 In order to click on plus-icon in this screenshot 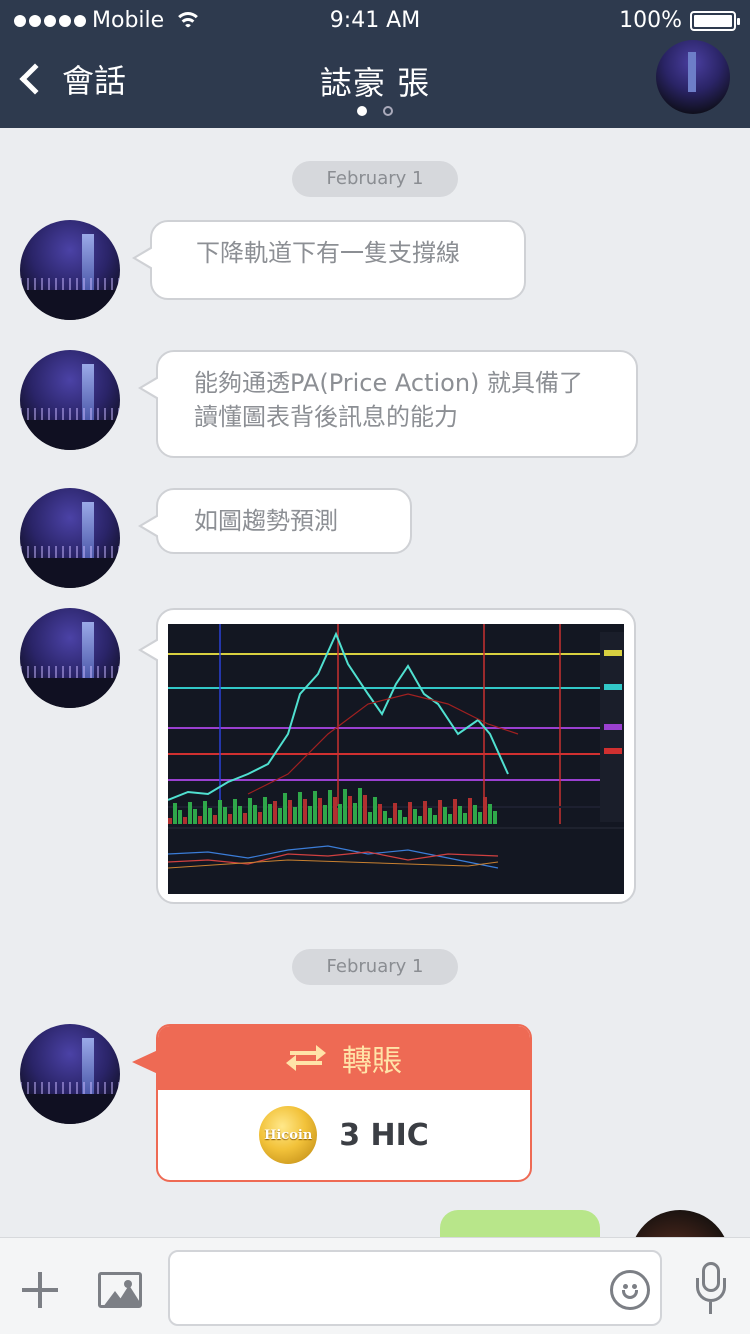, I will do `click(40, 1290)`.